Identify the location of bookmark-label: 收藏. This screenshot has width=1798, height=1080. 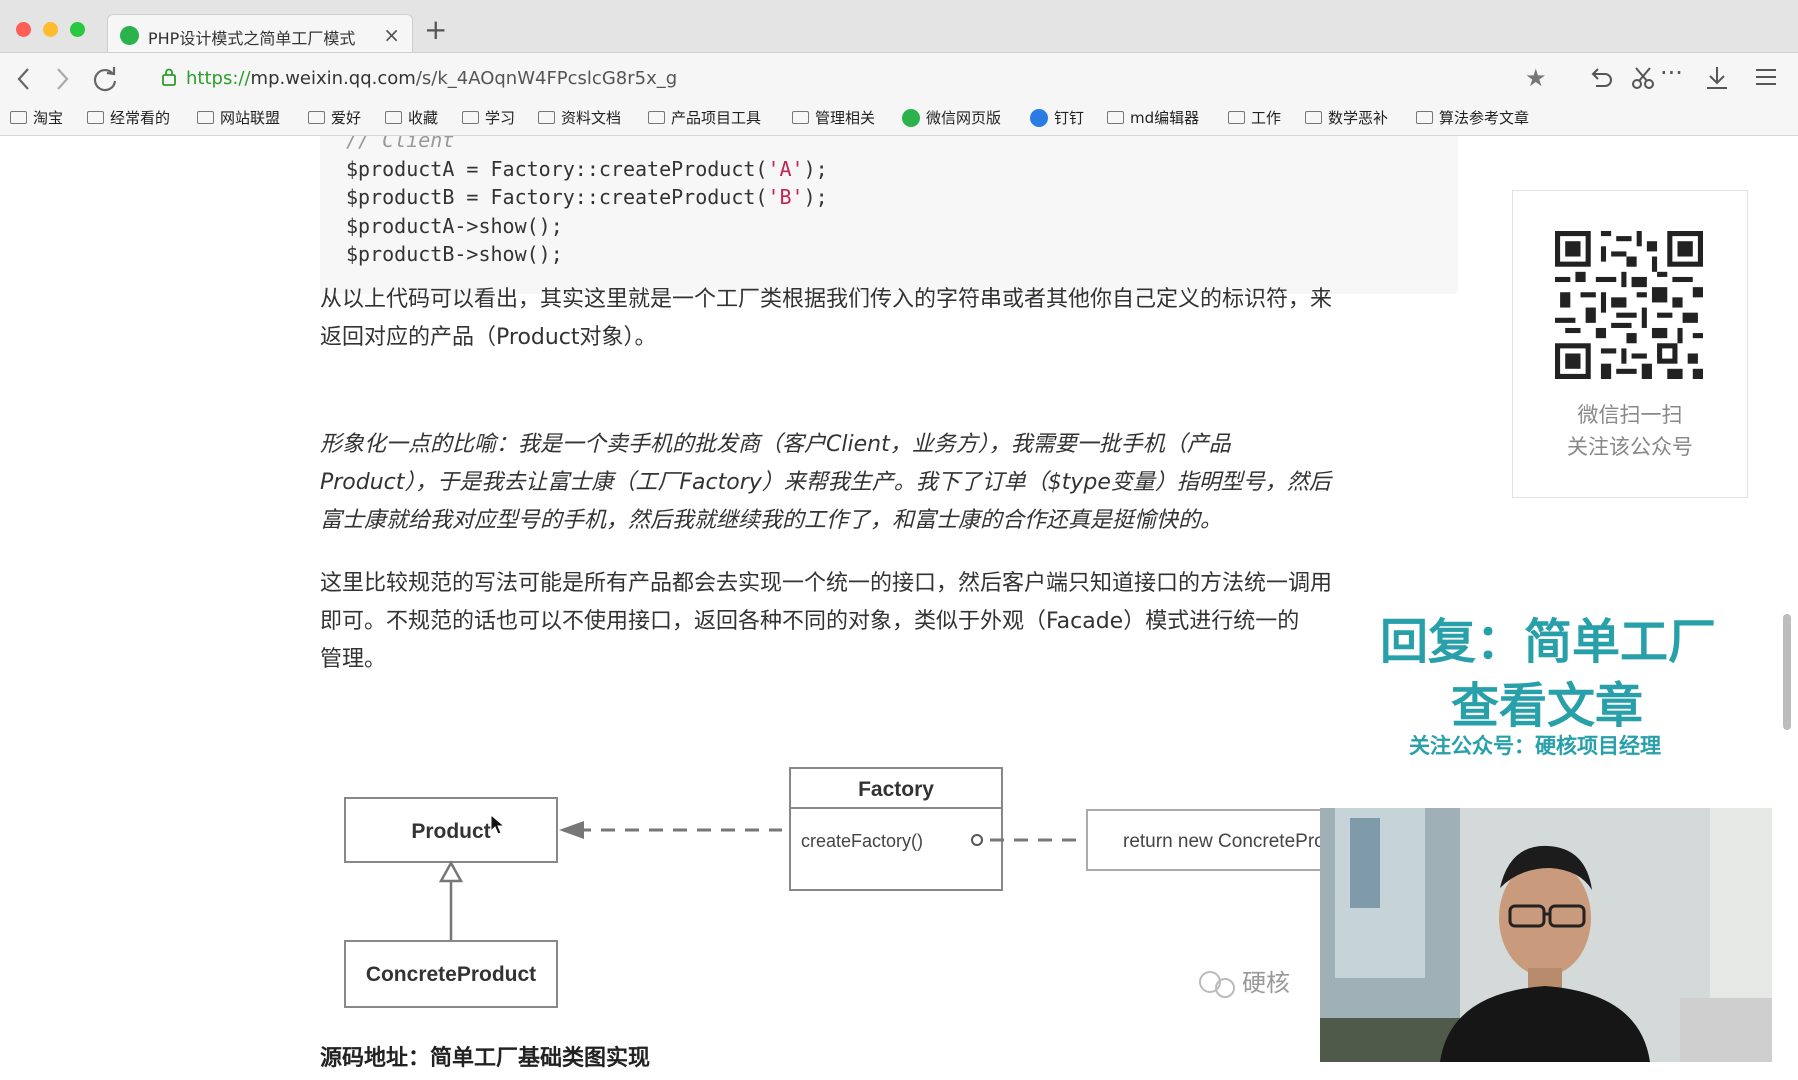
(423, 118).